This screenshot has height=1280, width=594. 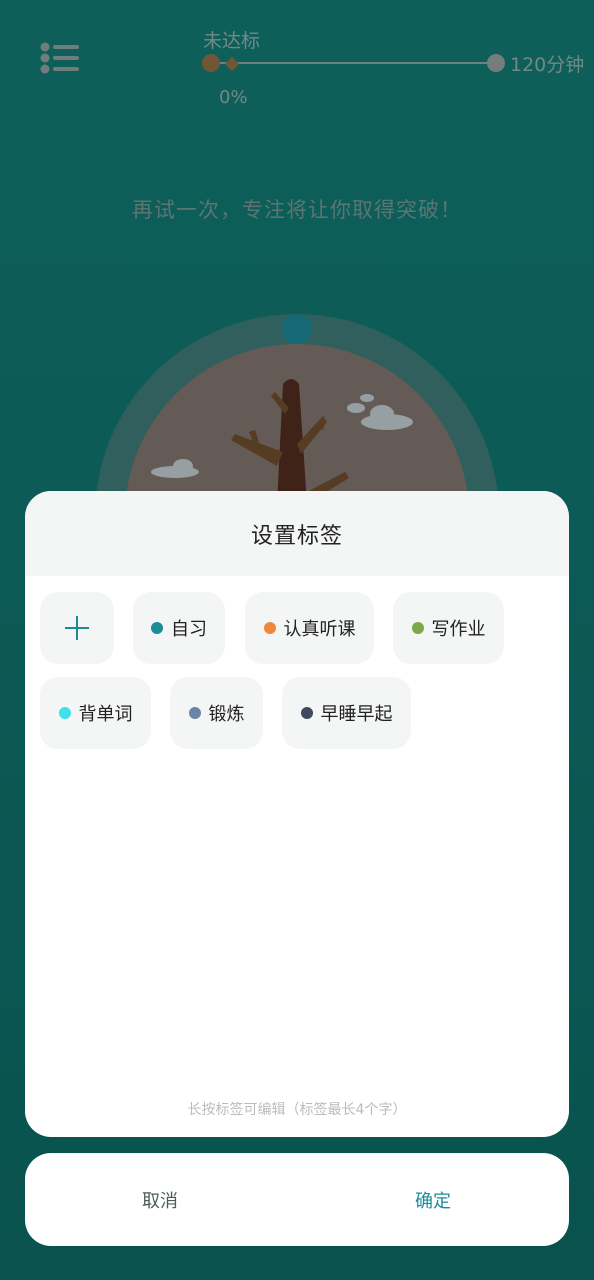 I want to click on action-bar: 取消 确定, so click(x=297, y=1199).